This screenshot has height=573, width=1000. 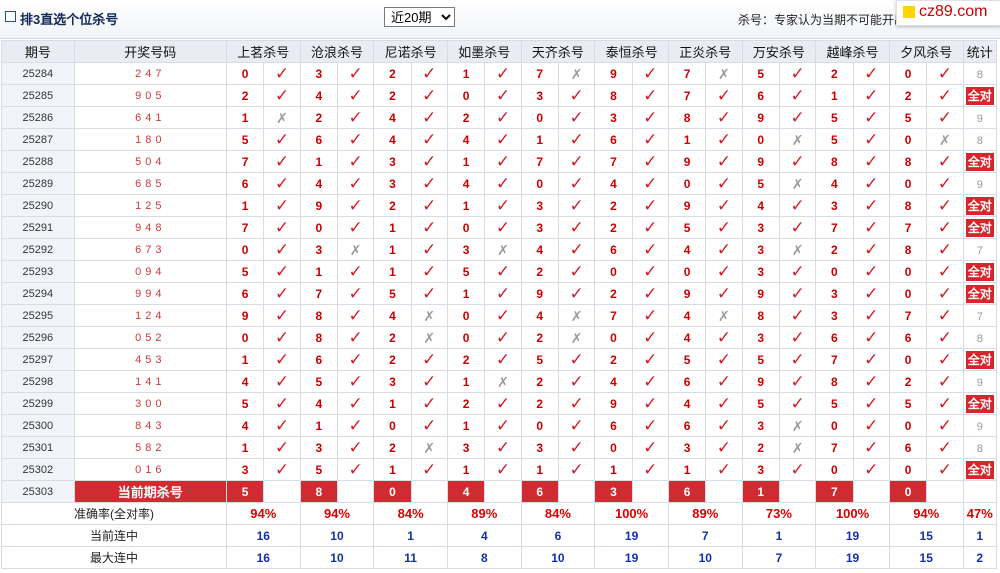 I want to click on mark-cell: ✗, so click(x=576, y=73).